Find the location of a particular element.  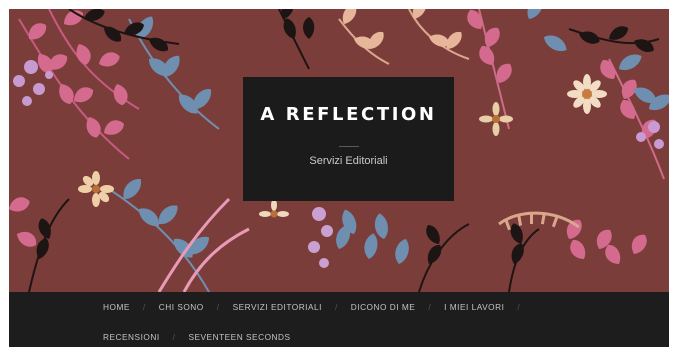

nav-item-home: HOME is located at coordinates (116, 307).